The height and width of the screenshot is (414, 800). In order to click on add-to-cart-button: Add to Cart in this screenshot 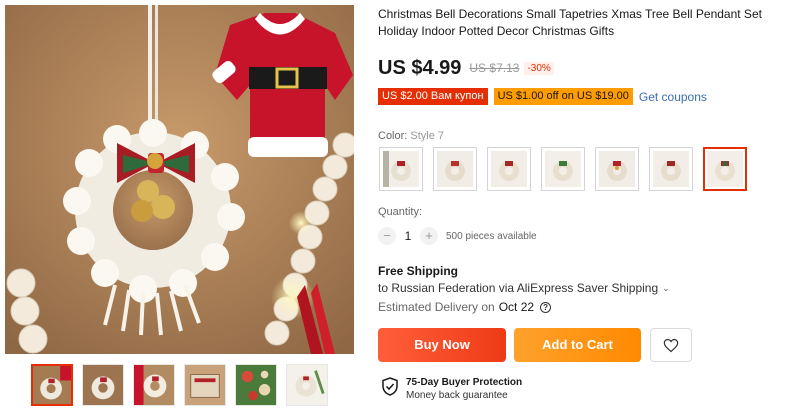, I will do `click(577, 345)`.